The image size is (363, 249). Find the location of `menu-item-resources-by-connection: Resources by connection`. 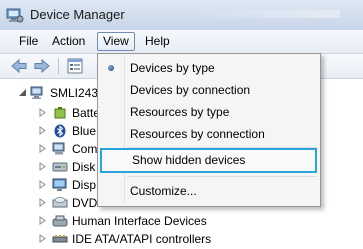

menu-item-resources-by-connection: Resources by connection is located at coordinates (208, 134).